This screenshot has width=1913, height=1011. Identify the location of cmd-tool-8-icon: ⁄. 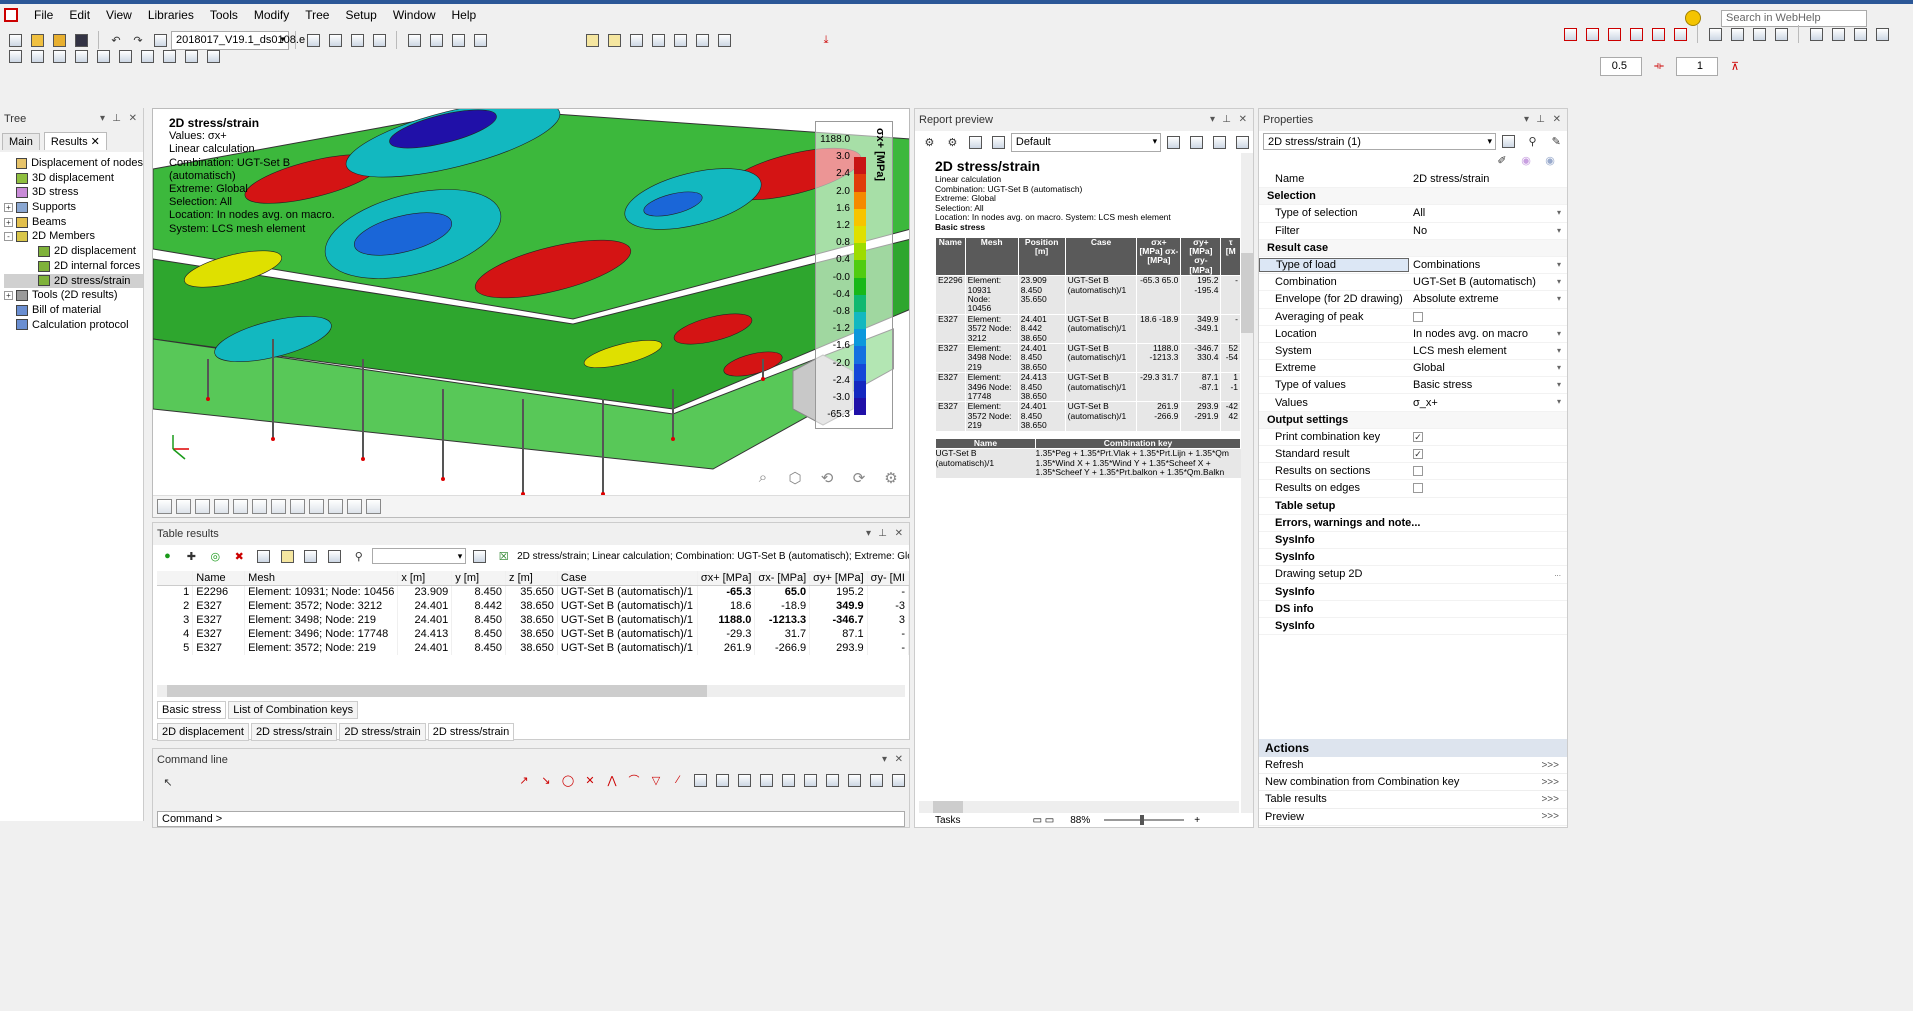
(678, 780).